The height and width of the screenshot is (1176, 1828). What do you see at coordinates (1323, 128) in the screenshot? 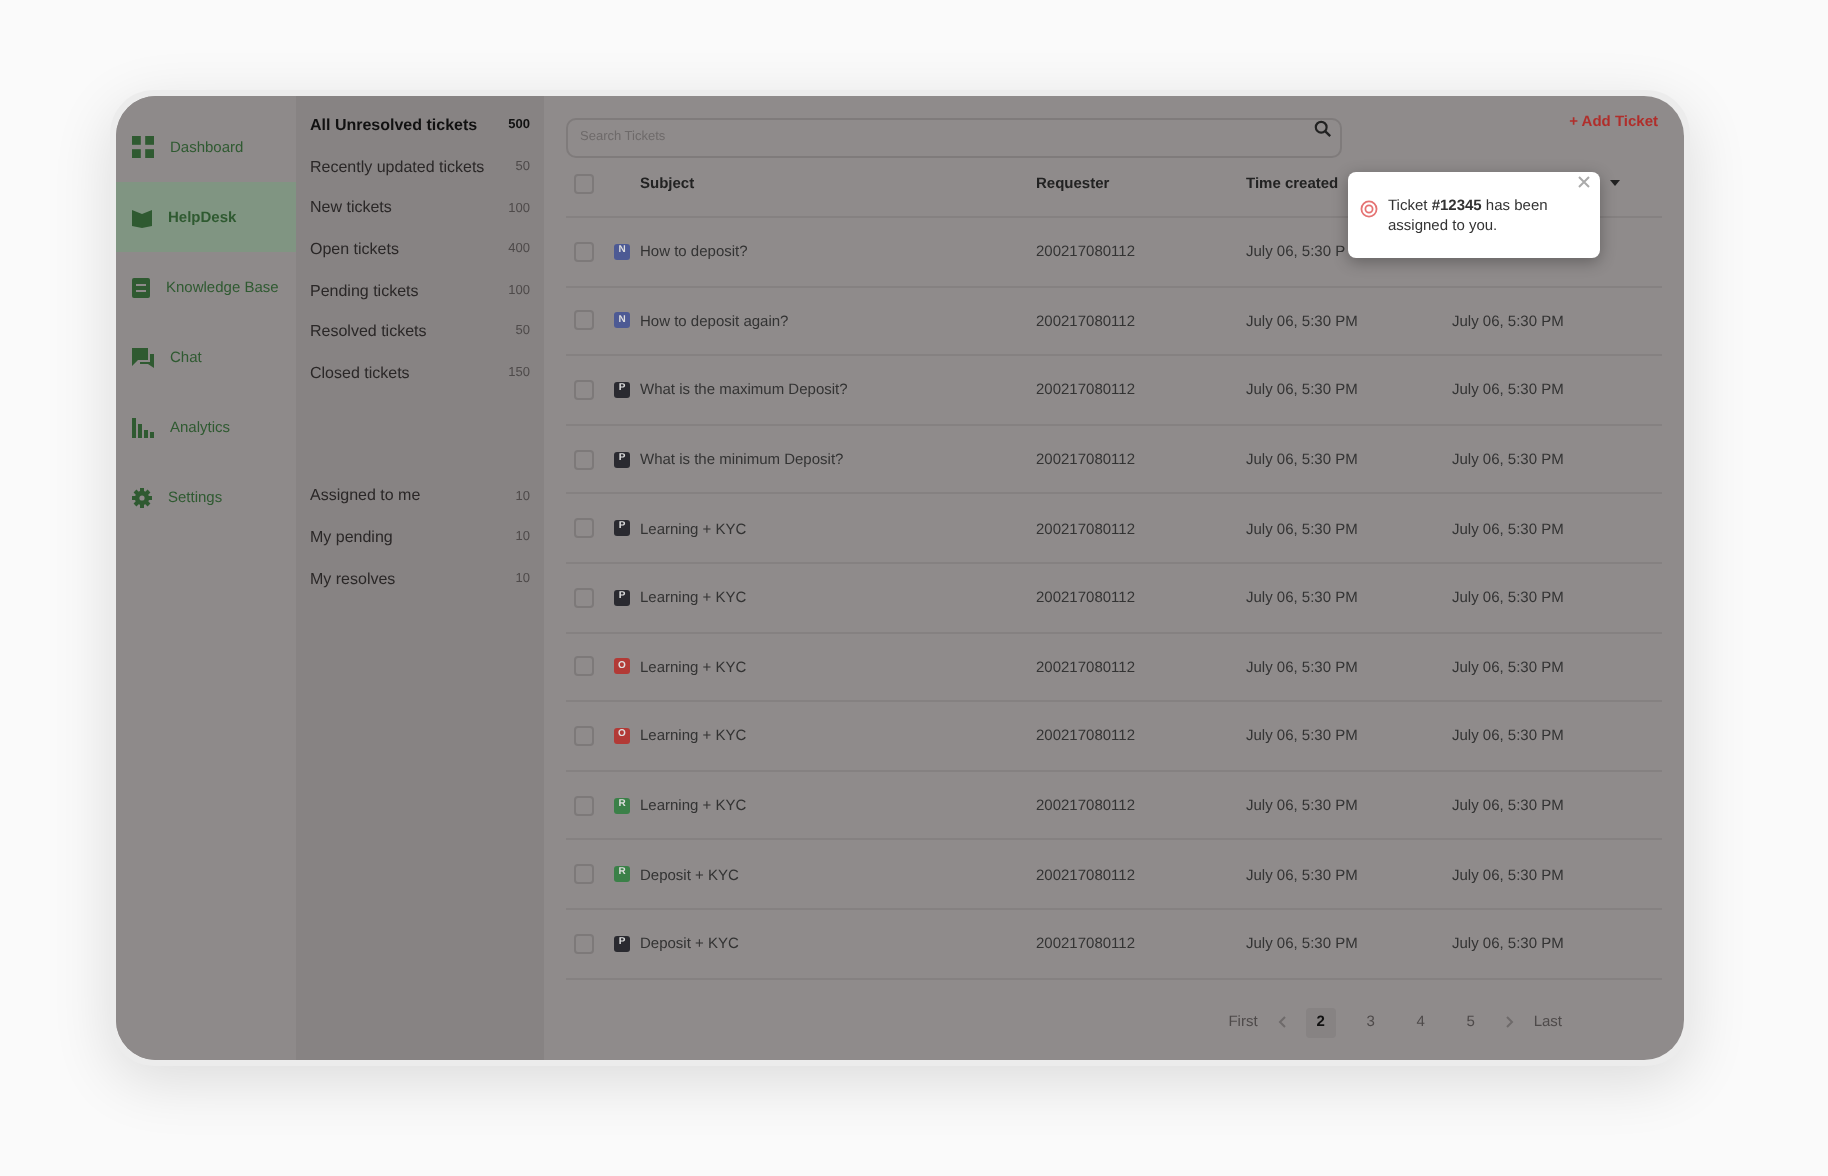
I see `search-icon` at bounding box center [1323, 128].